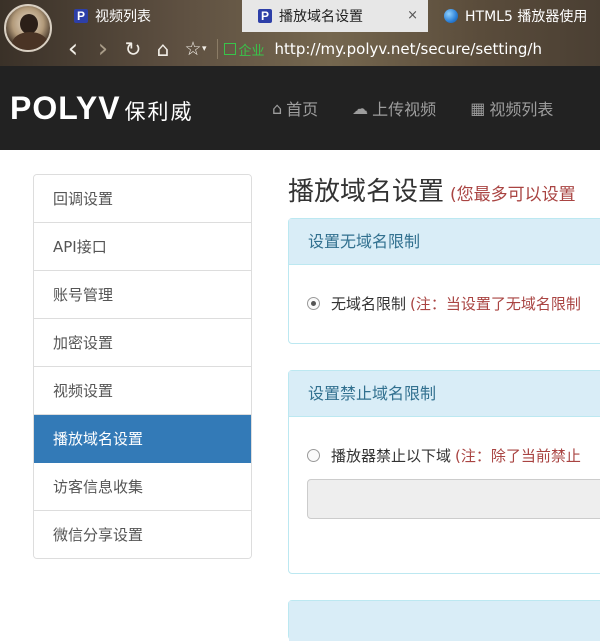  Describe the element at coordinates (495, 304) in the screenshot. I see `option-note: (注：当设置了无域名限制` at that location.